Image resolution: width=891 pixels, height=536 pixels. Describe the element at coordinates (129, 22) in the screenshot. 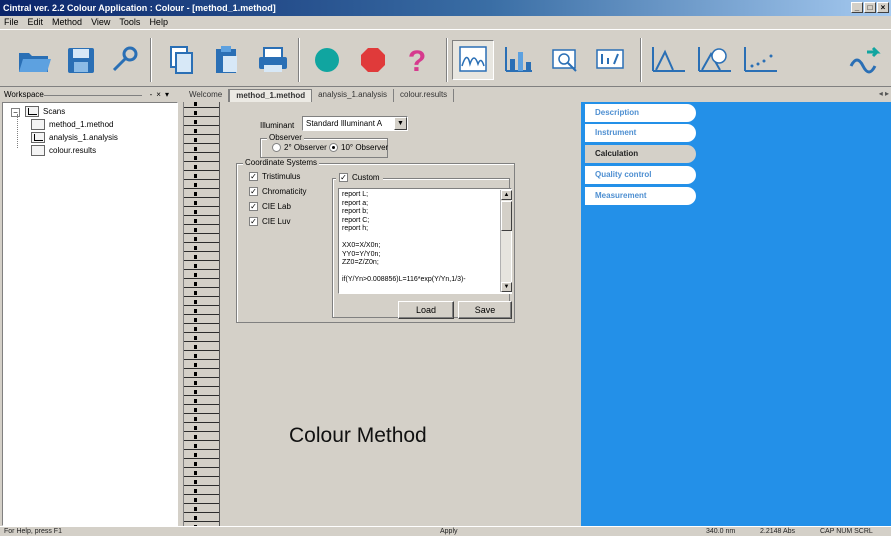

I see `menu-tools: Tools` at that location.